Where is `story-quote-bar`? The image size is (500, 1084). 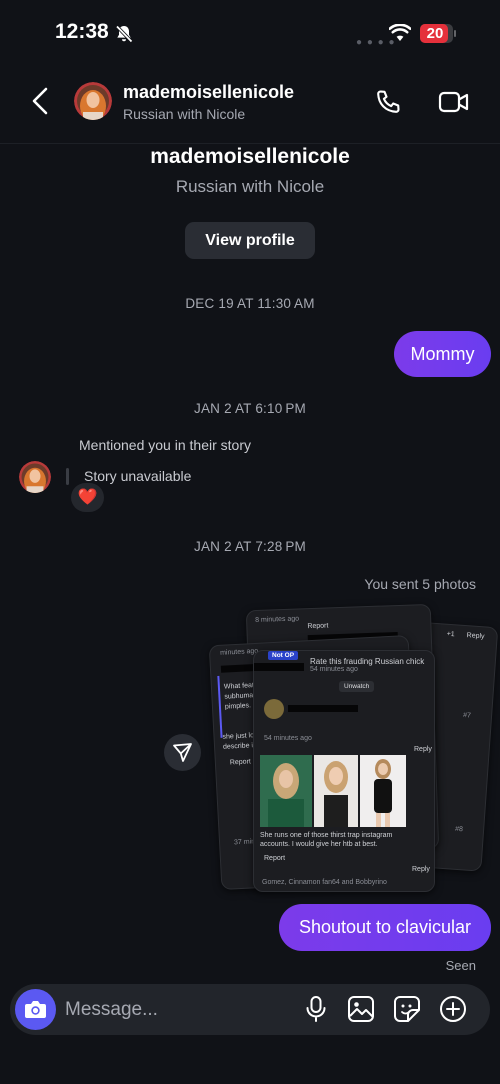 story-quote-bar is located at coordinates (67, 476).